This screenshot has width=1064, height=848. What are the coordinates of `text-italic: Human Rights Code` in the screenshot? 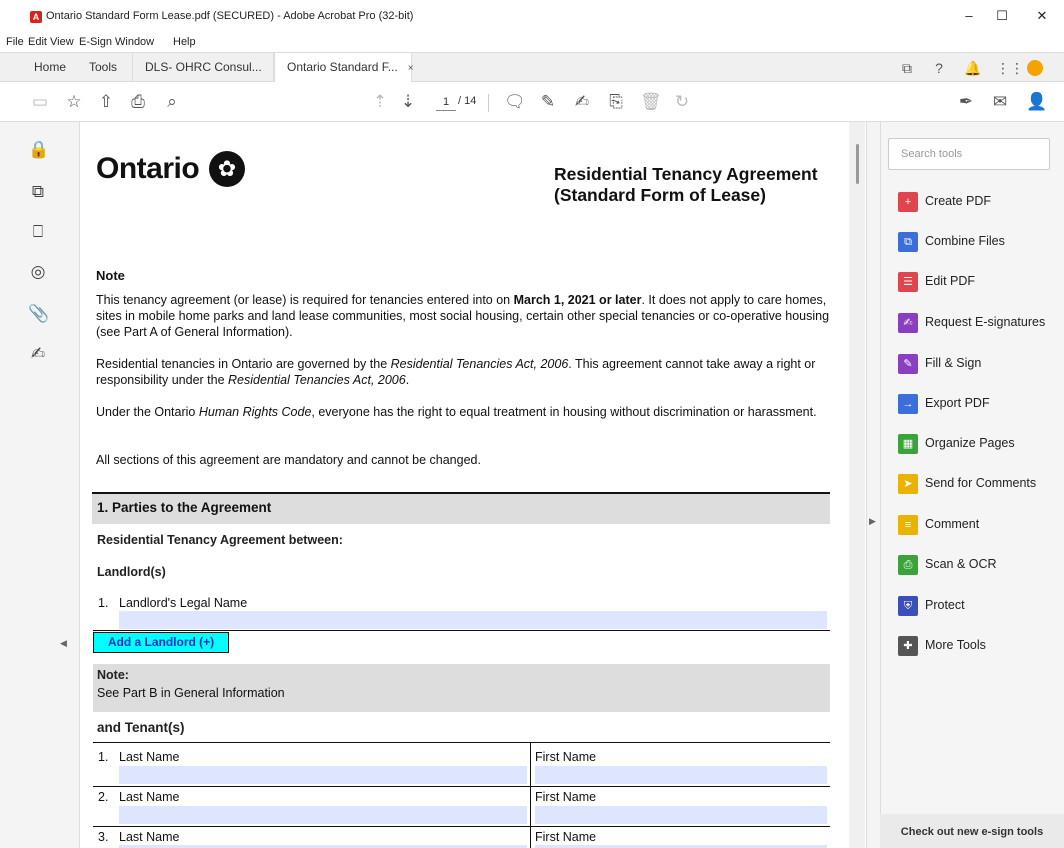 It's located at (255, 412).